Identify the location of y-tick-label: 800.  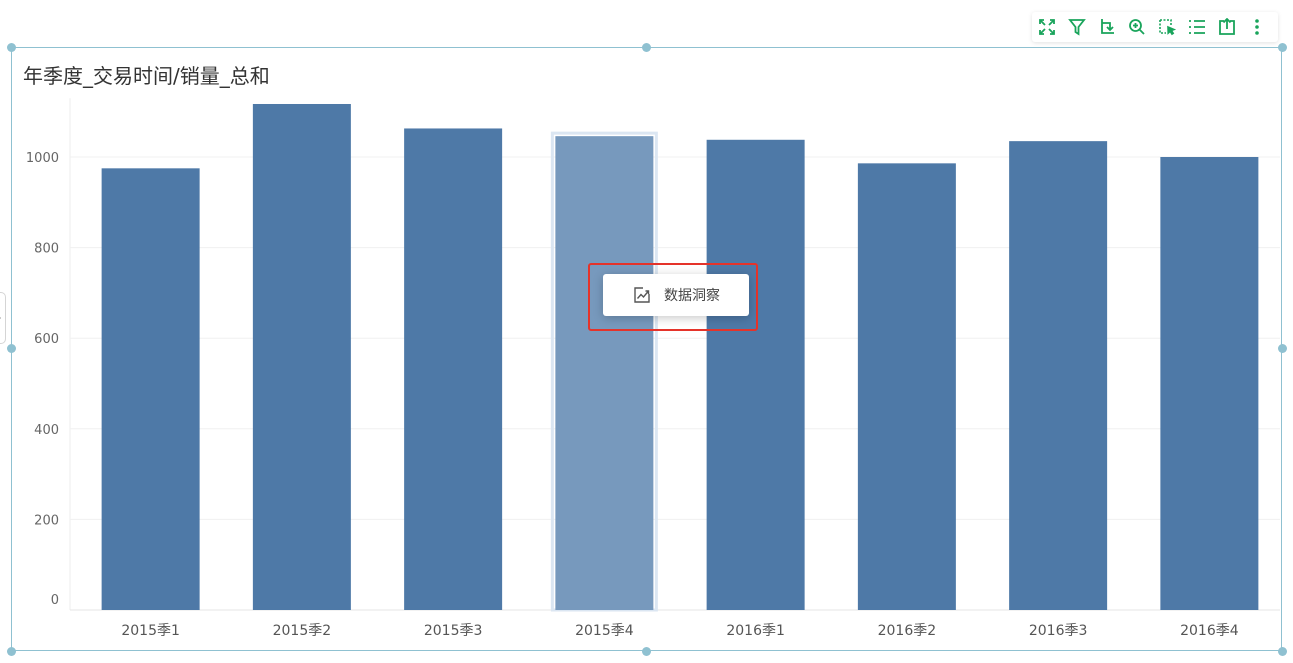
(46, 249).